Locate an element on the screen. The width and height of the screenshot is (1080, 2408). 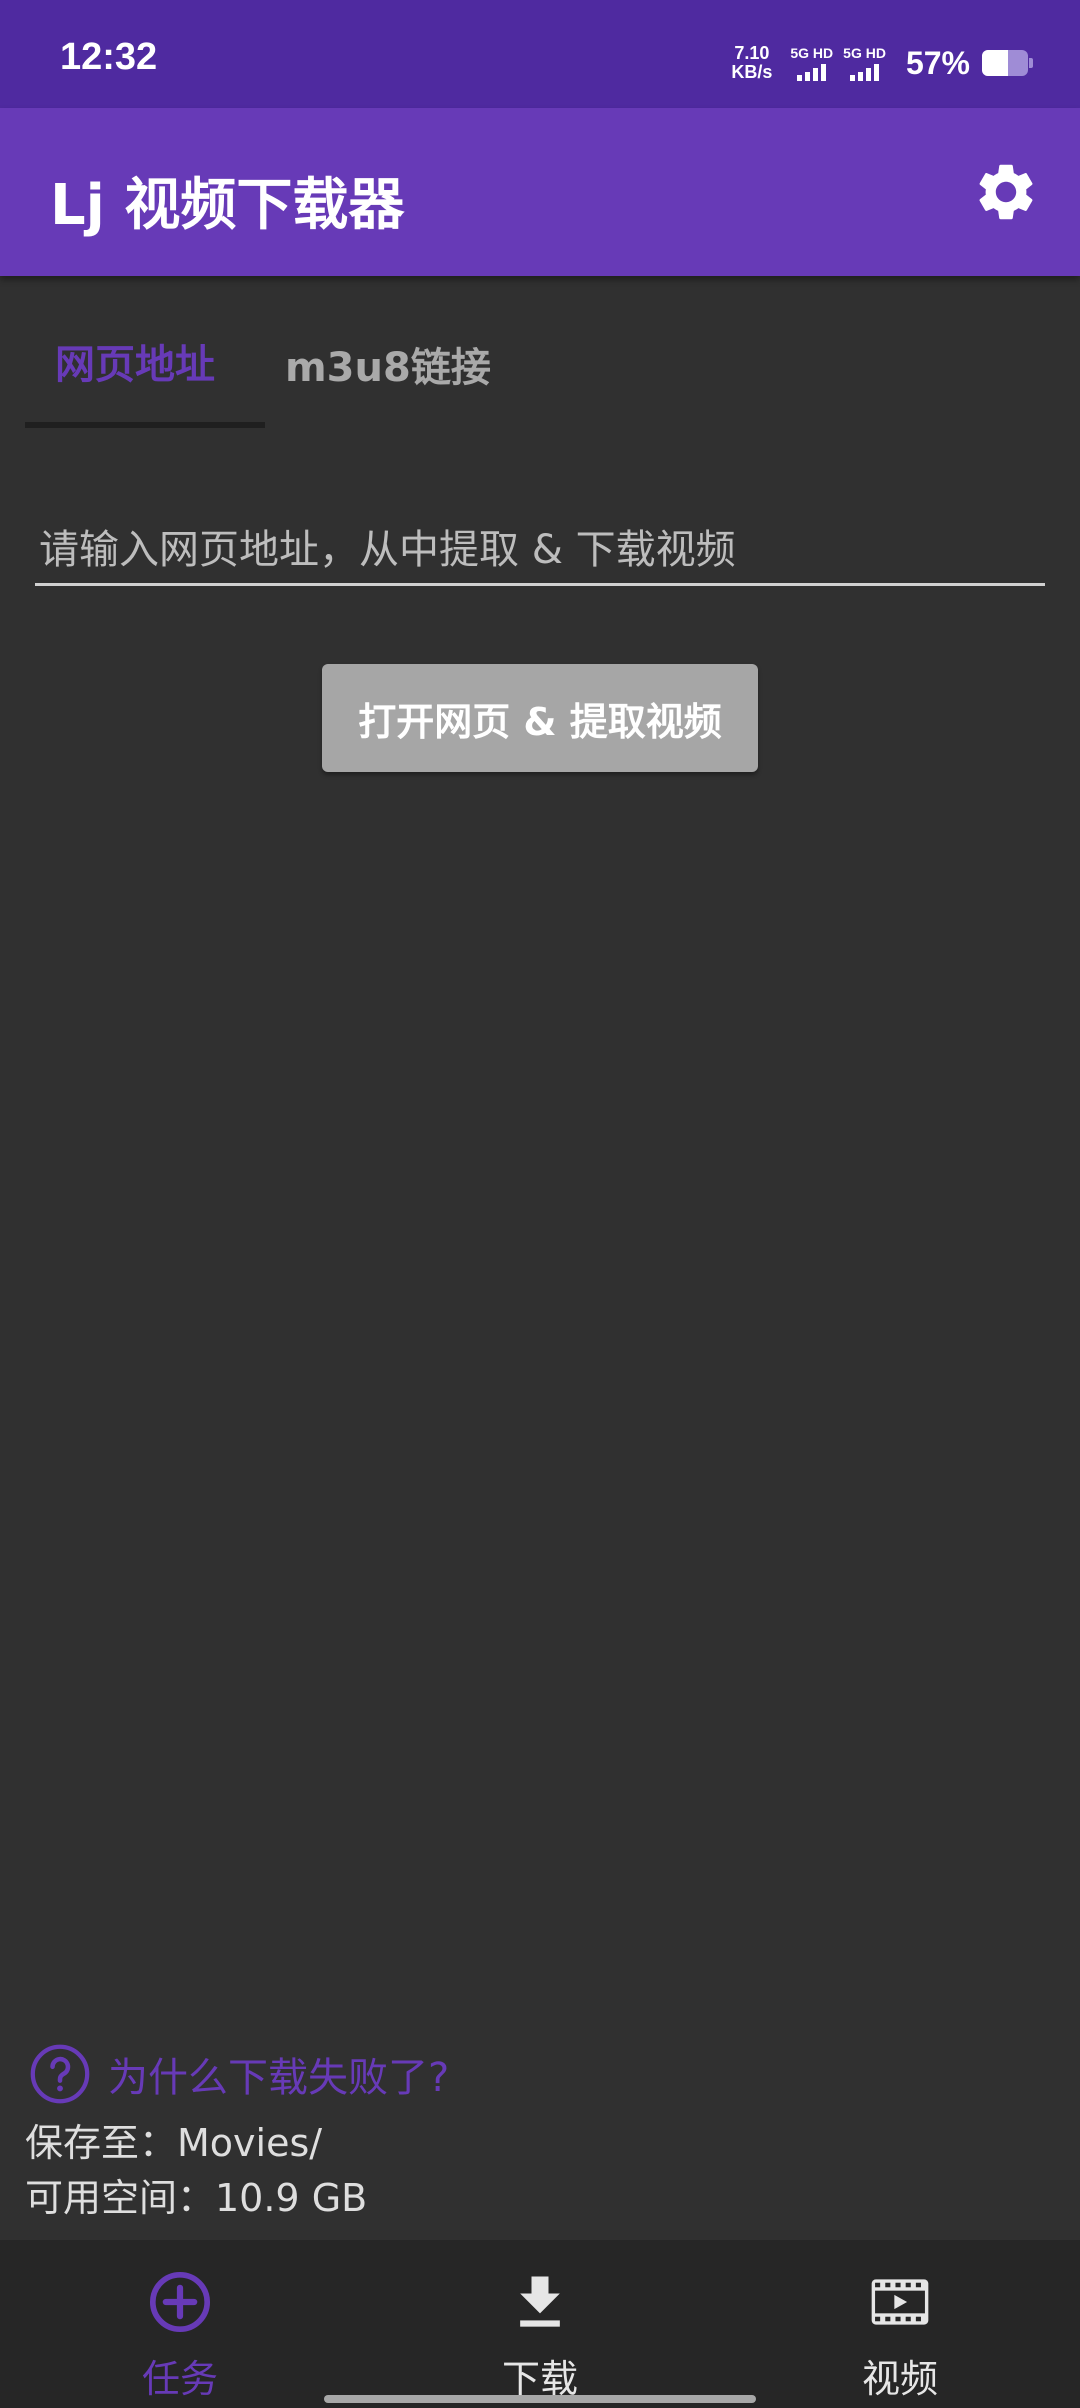
sim2-label: 5G HD is located at coordinates (864, 53).